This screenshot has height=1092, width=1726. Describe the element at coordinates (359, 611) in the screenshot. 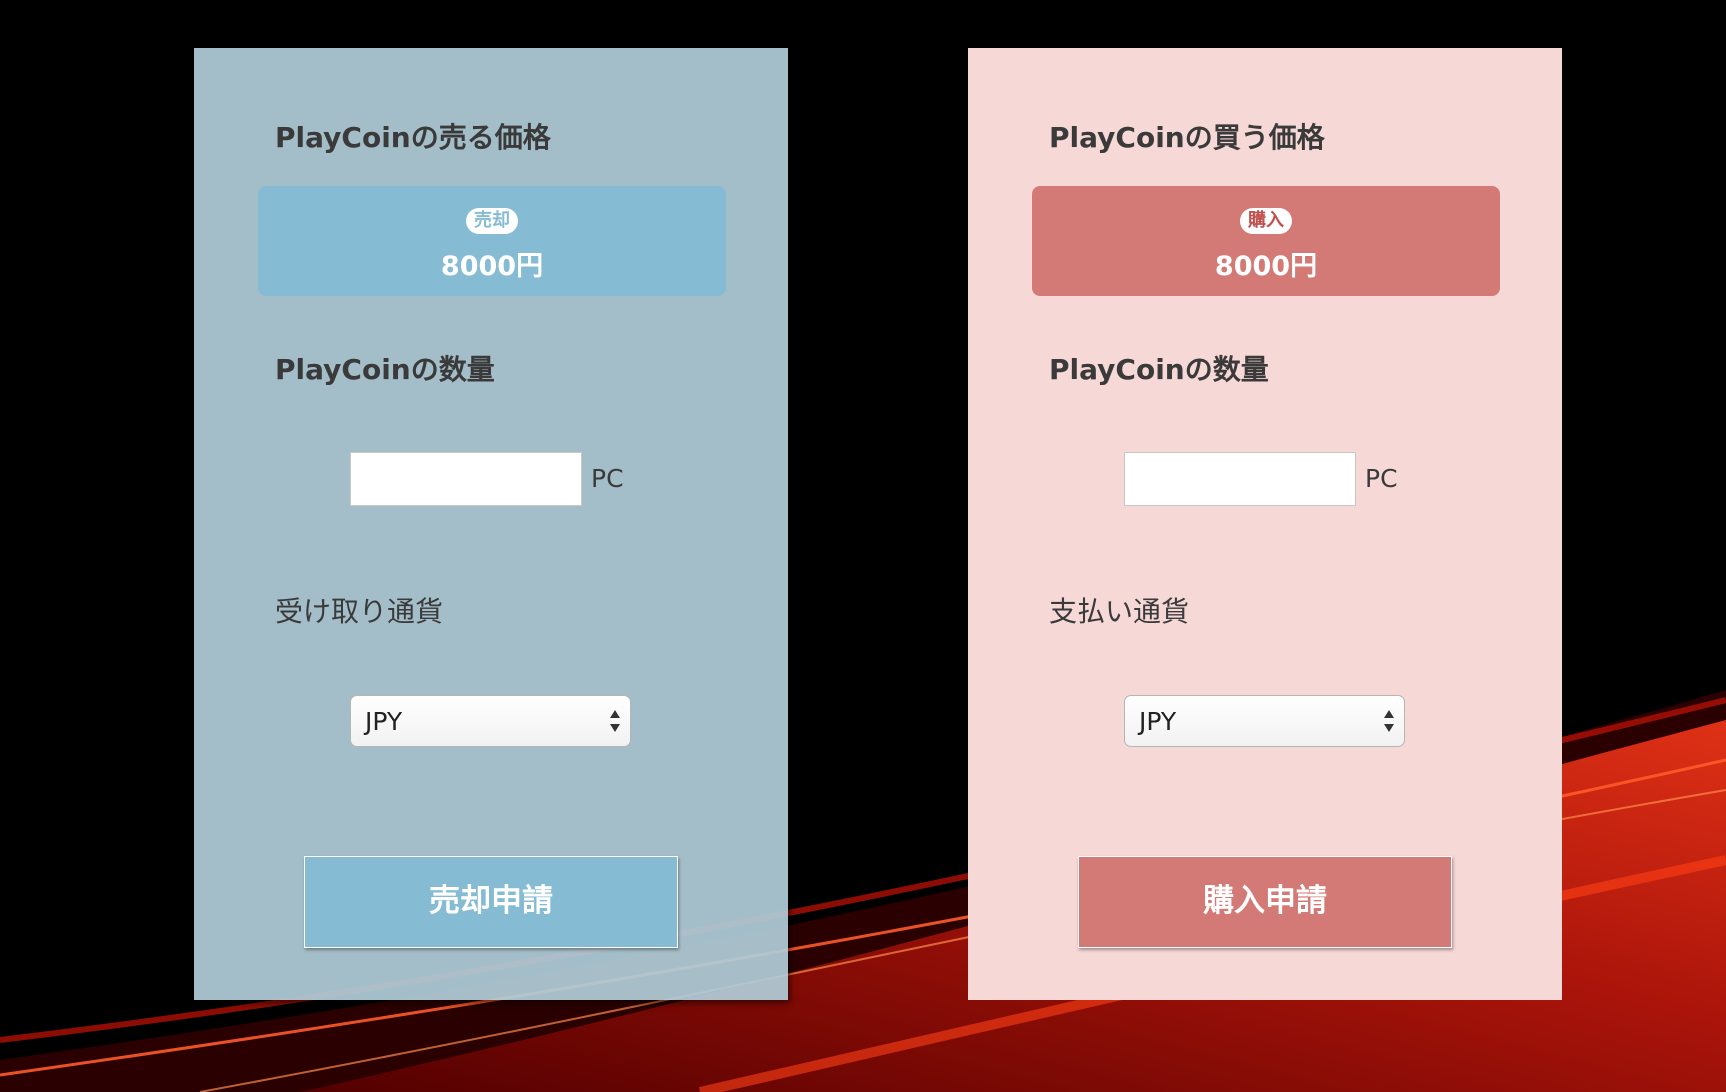

I see `receive-currency-label: 受け取り通貨` at that location.